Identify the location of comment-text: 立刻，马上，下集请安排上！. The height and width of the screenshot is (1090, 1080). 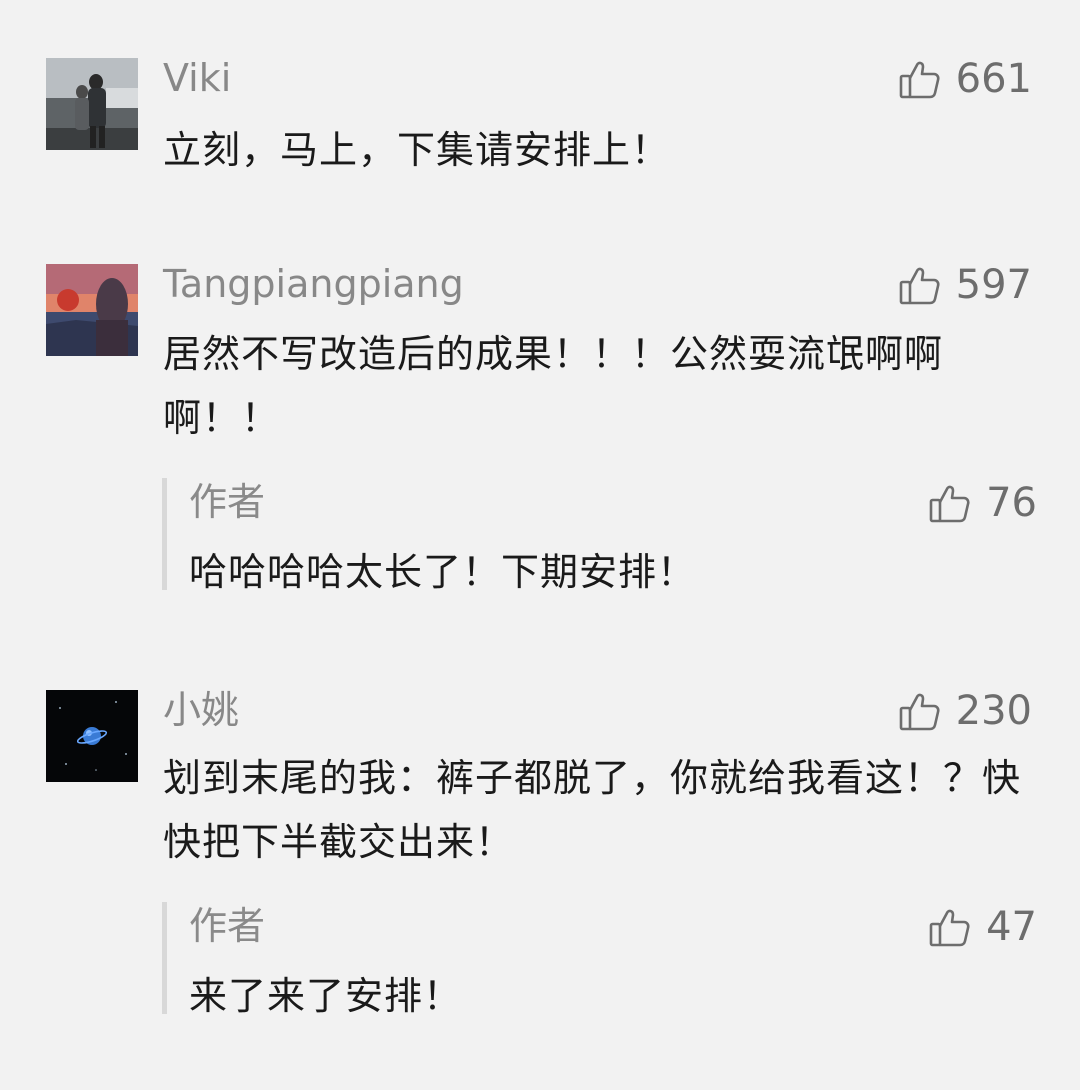
(417, 150).